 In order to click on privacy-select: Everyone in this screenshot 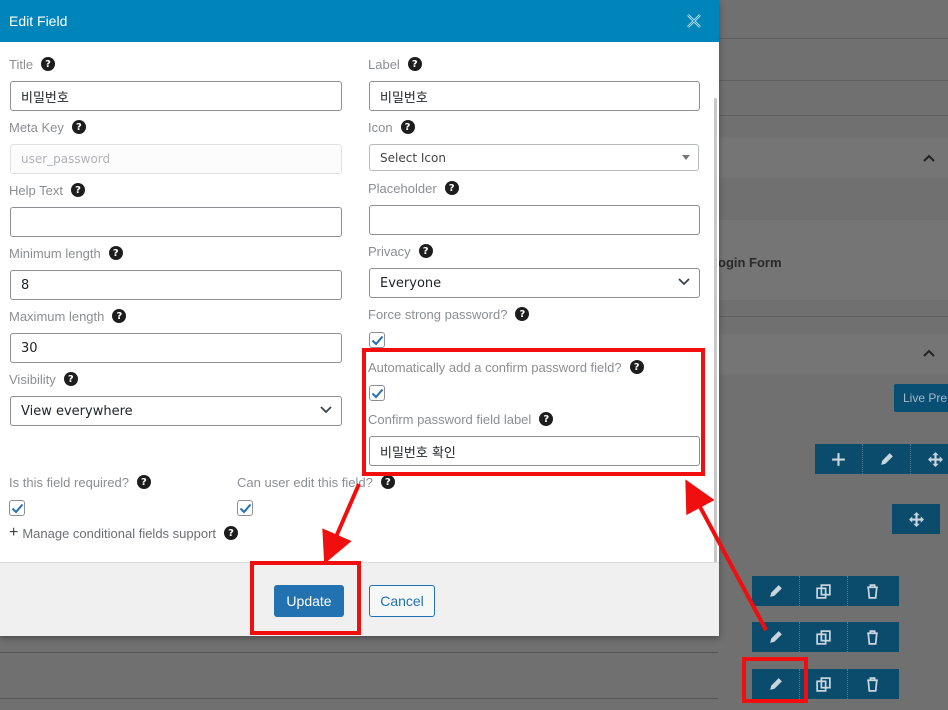, I will do `click(534, 283)`.